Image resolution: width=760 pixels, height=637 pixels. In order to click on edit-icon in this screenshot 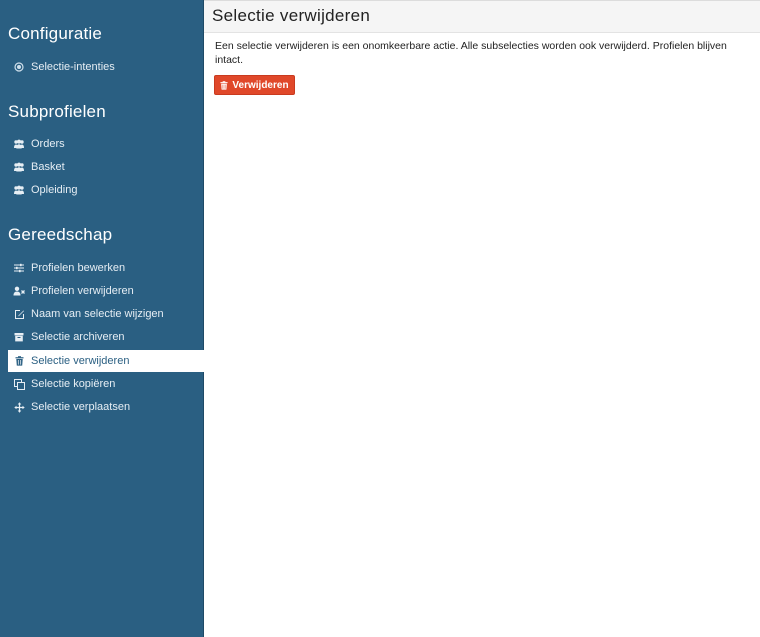, I will do `click(19, 314)`.